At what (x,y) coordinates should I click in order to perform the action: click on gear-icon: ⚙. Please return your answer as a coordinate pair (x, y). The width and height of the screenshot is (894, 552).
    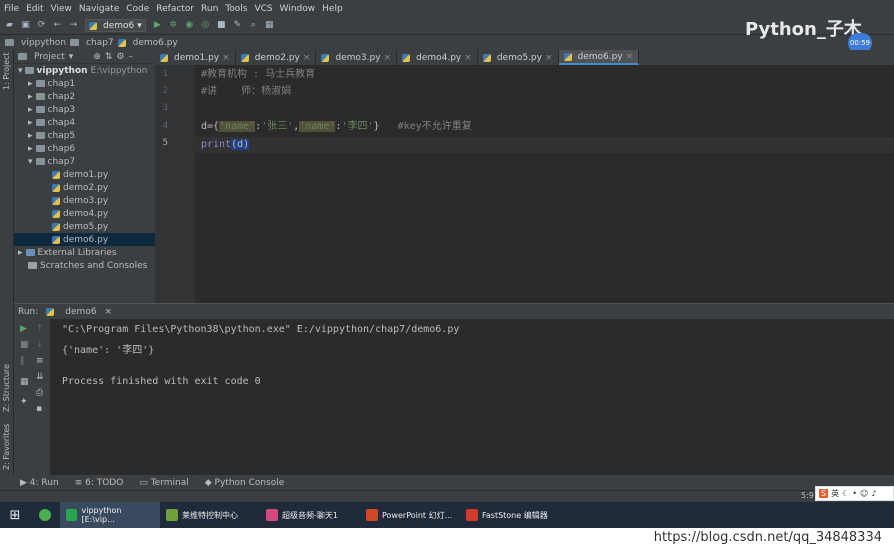
    Looking at the image, I should click on (120, 57).